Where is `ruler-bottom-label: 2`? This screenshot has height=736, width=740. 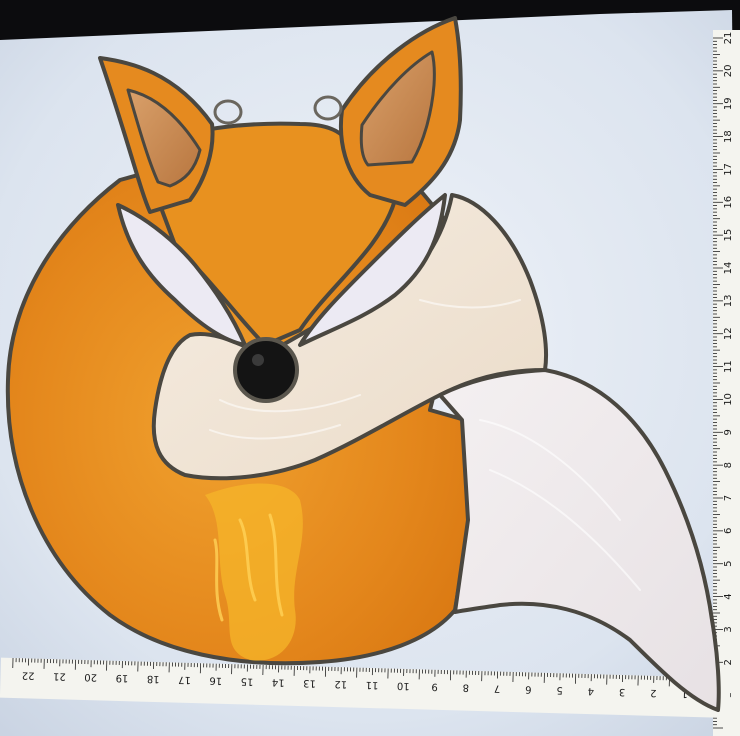
ruler-bottom-label: 2 is located at coordinates (653, 692).